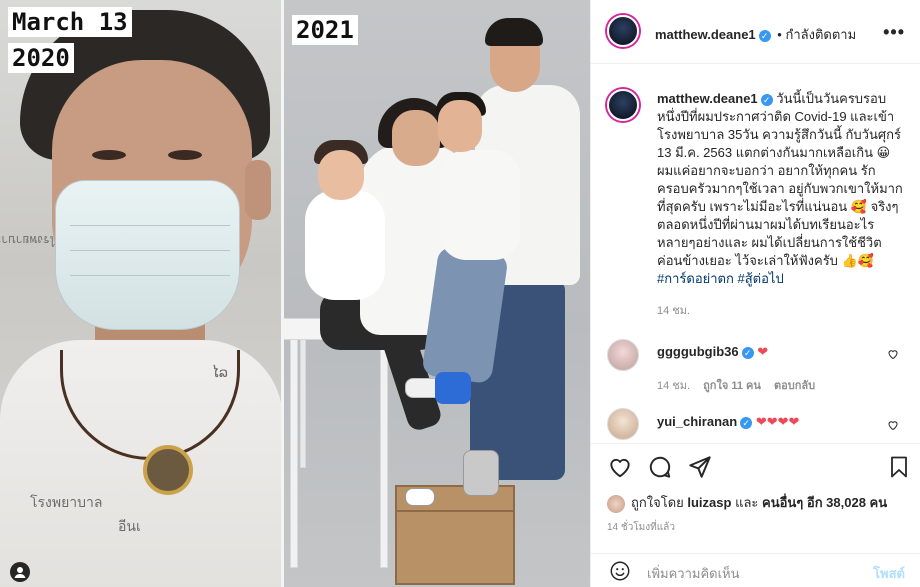  I want to click on gown-text: โรงพยาบาล, so click(66, 503).